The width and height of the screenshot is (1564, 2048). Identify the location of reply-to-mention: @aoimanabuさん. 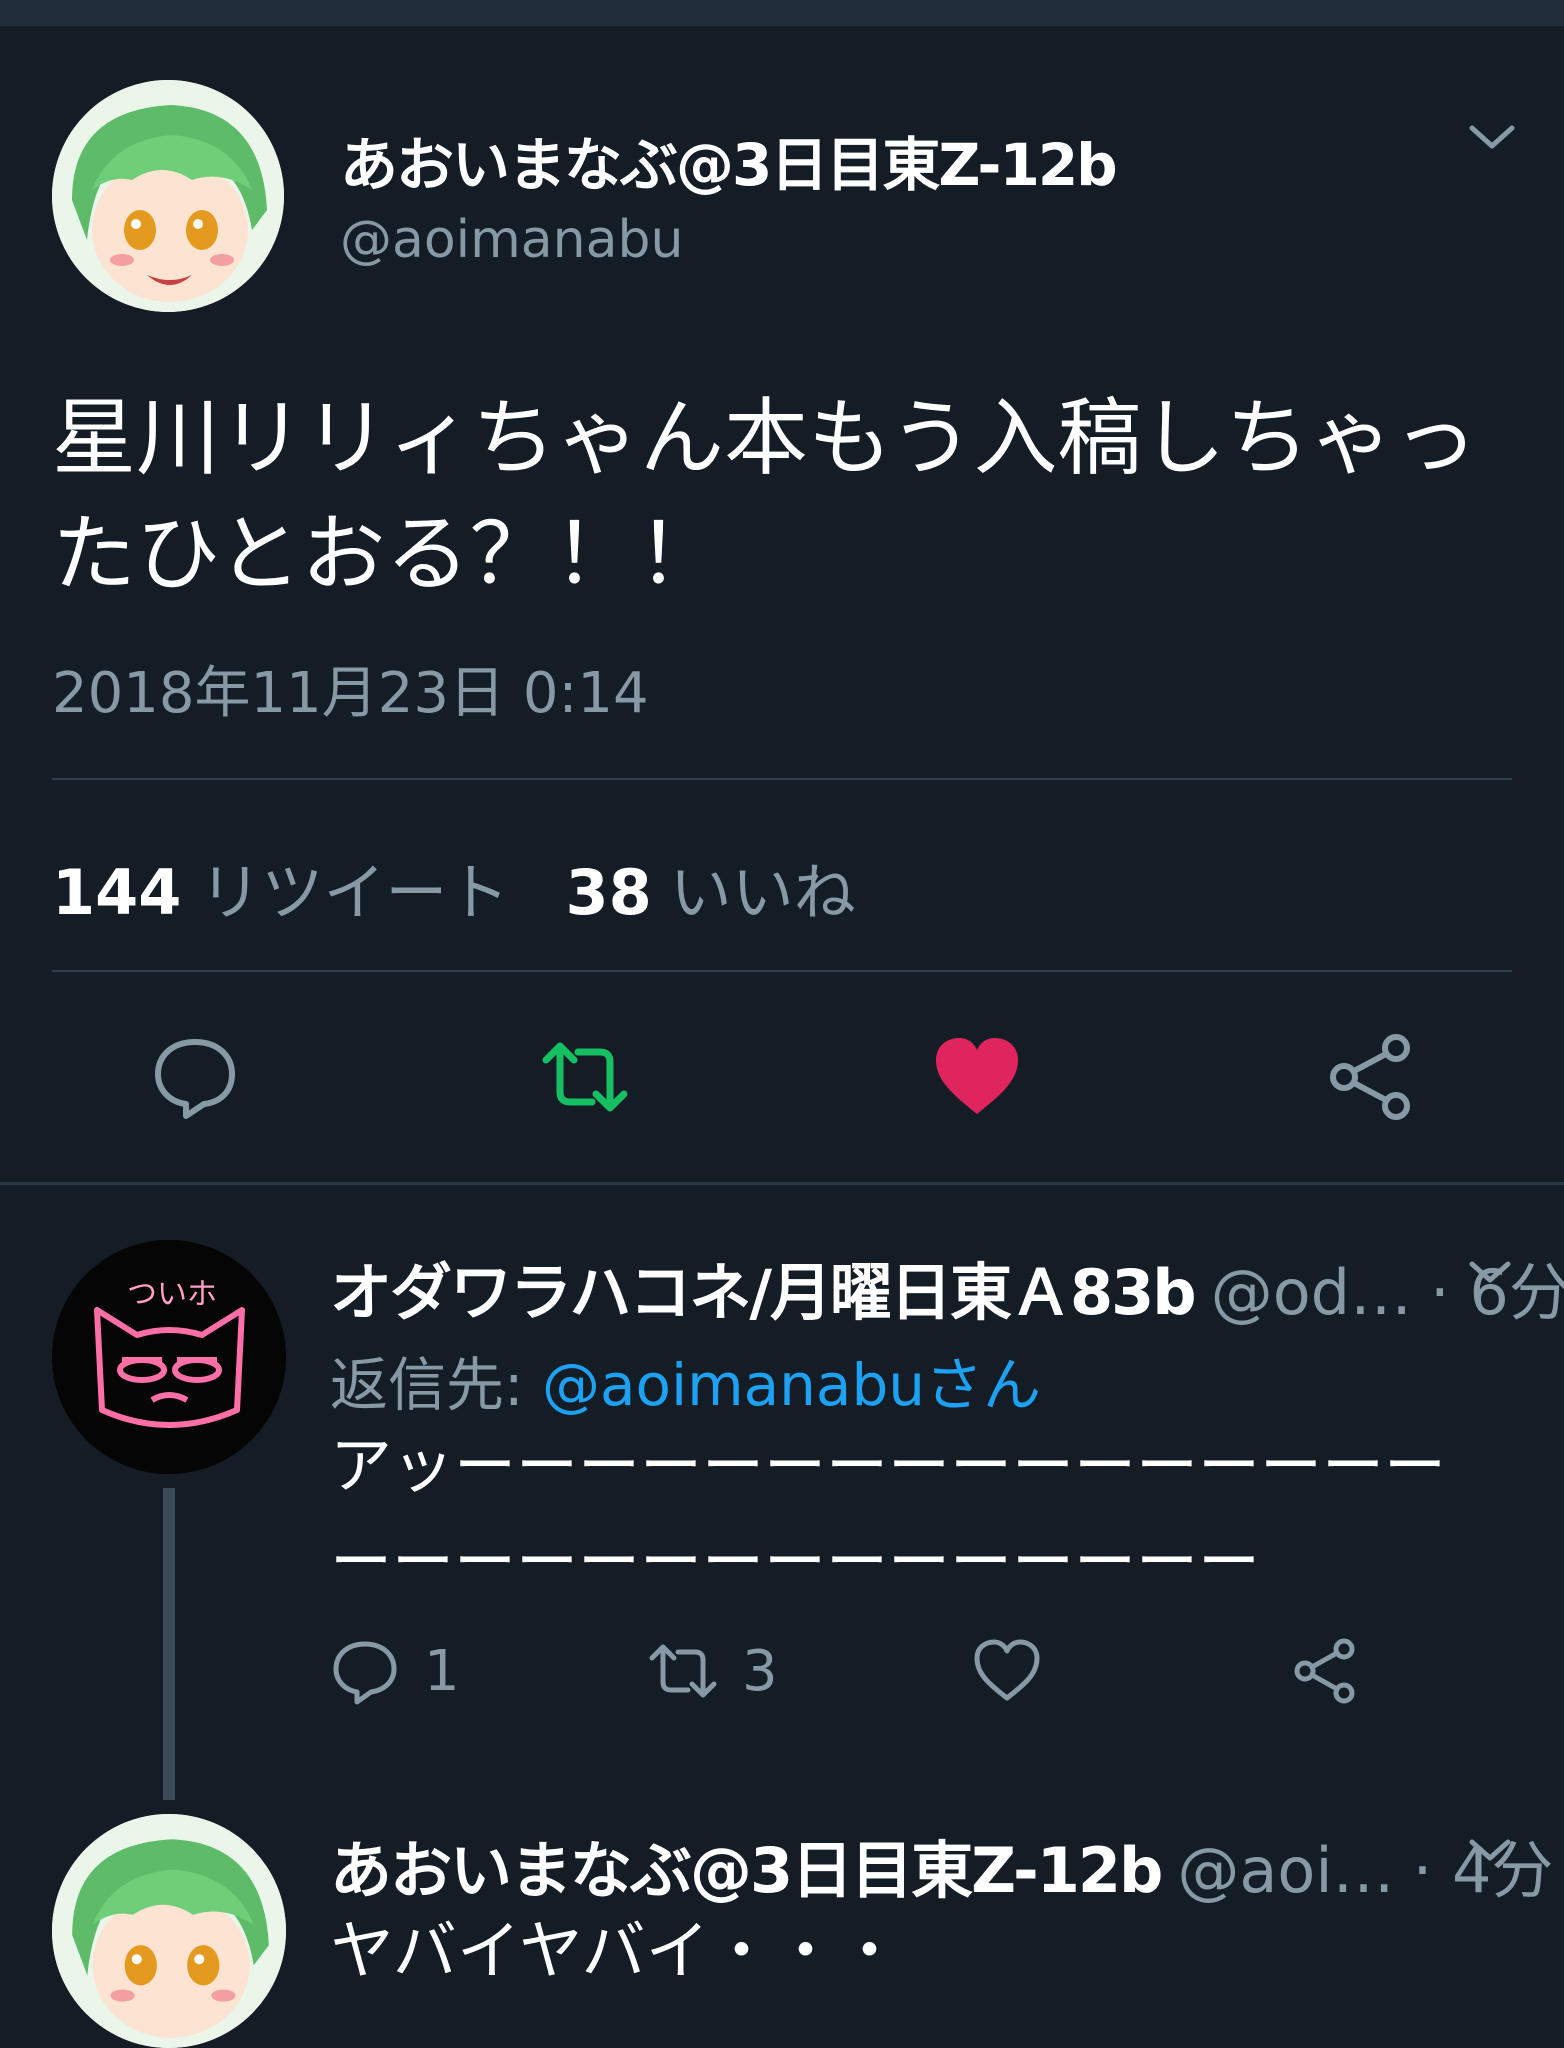
(791, 1385).